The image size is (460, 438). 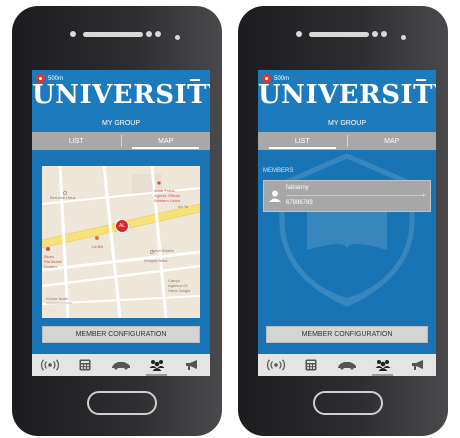 What do you see at coordinates (278, 171) in the screenshot?
I see `members-heading: MEMBERS` at bounding box center [278, 171].